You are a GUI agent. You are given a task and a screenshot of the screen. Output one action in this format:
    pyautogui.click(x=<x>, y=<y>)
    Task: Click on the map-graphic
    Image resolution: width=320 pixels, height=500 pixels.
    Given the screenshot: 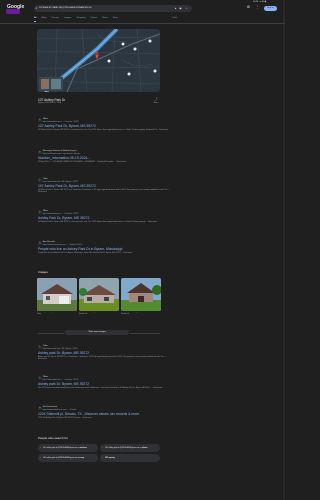 What is the action you would take?
    pyautogui.click(x=98, y=60)
    